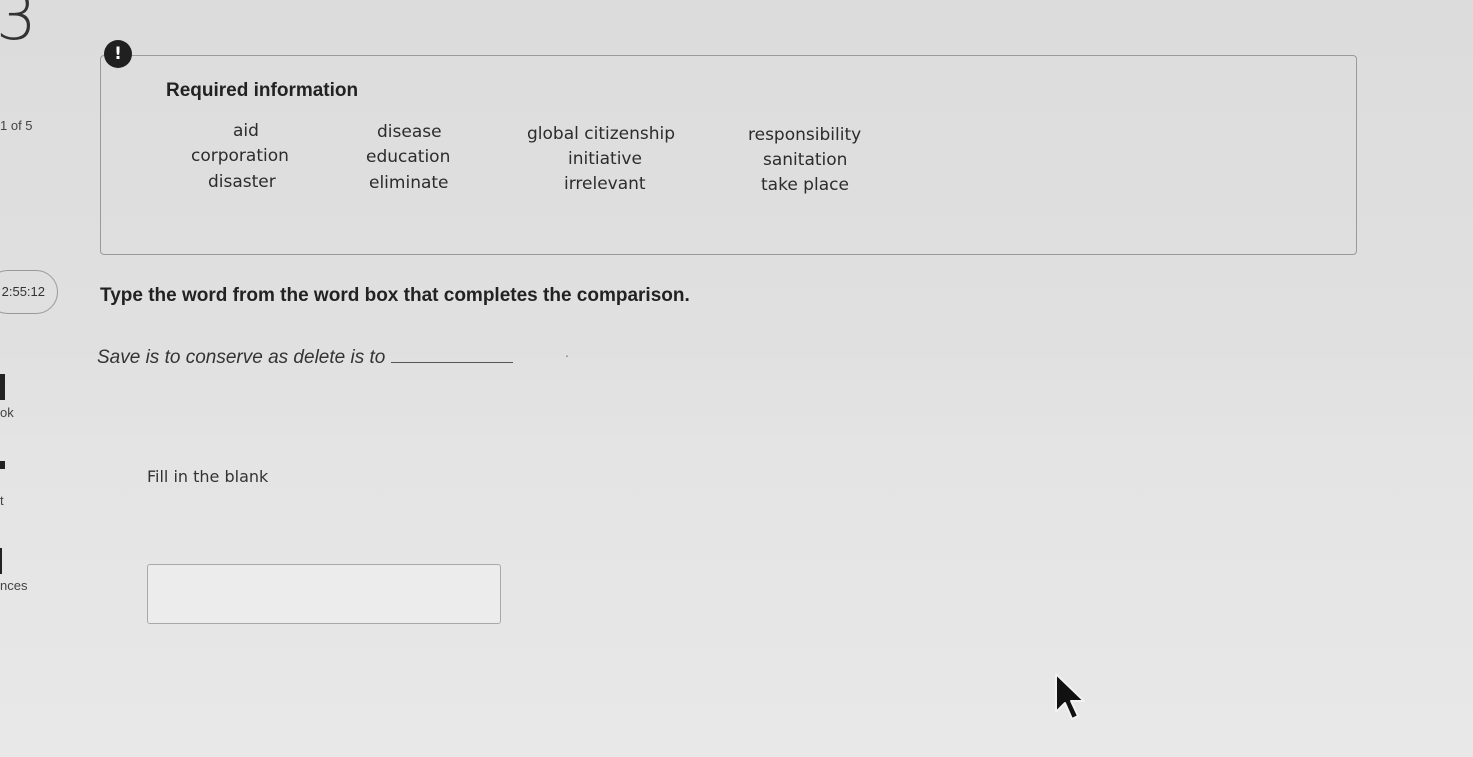  Describe the element at coordinates (2, 500) in the screenshot. I see `left-nav-item-print: t` at that location.